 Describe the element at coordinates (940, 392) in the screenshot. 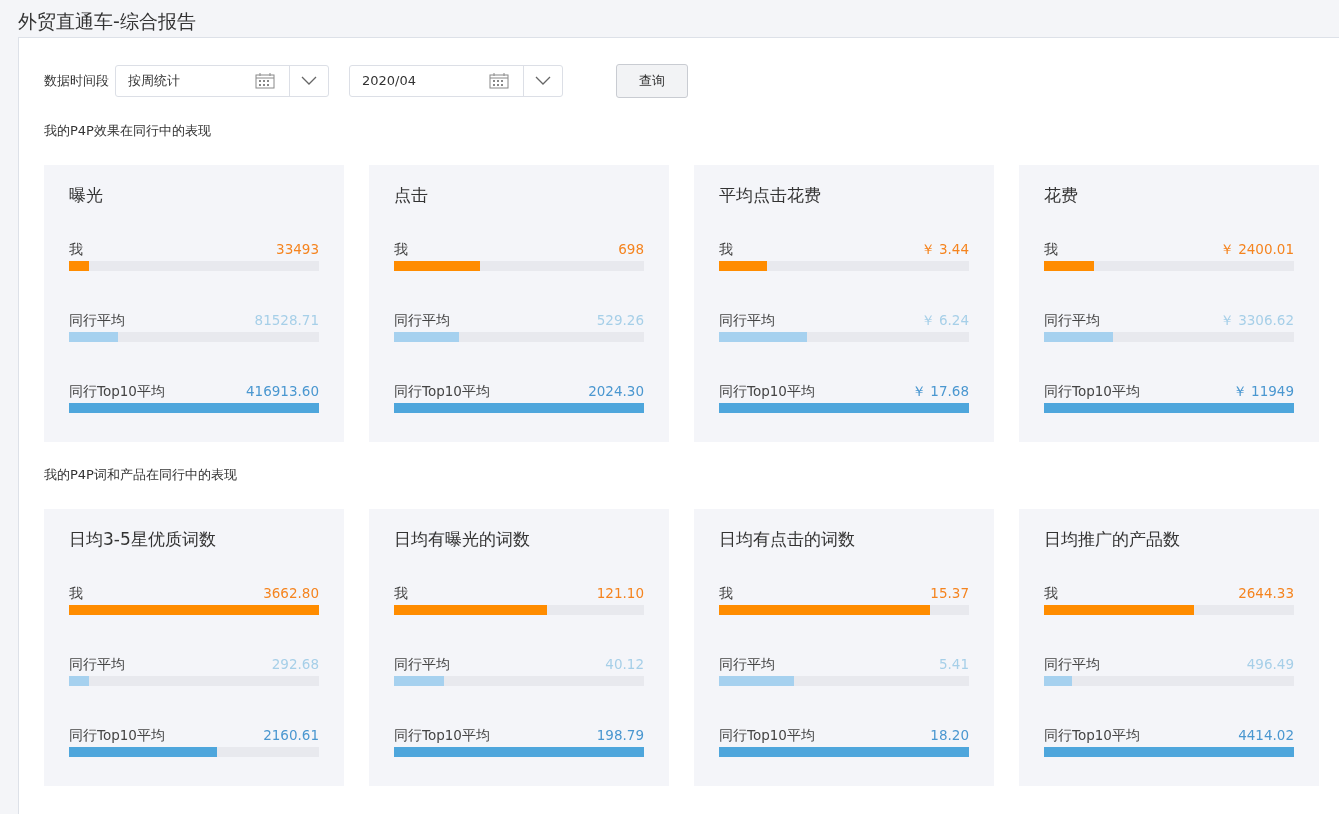

I see `metric-value: ￥ 17.68` at that location.